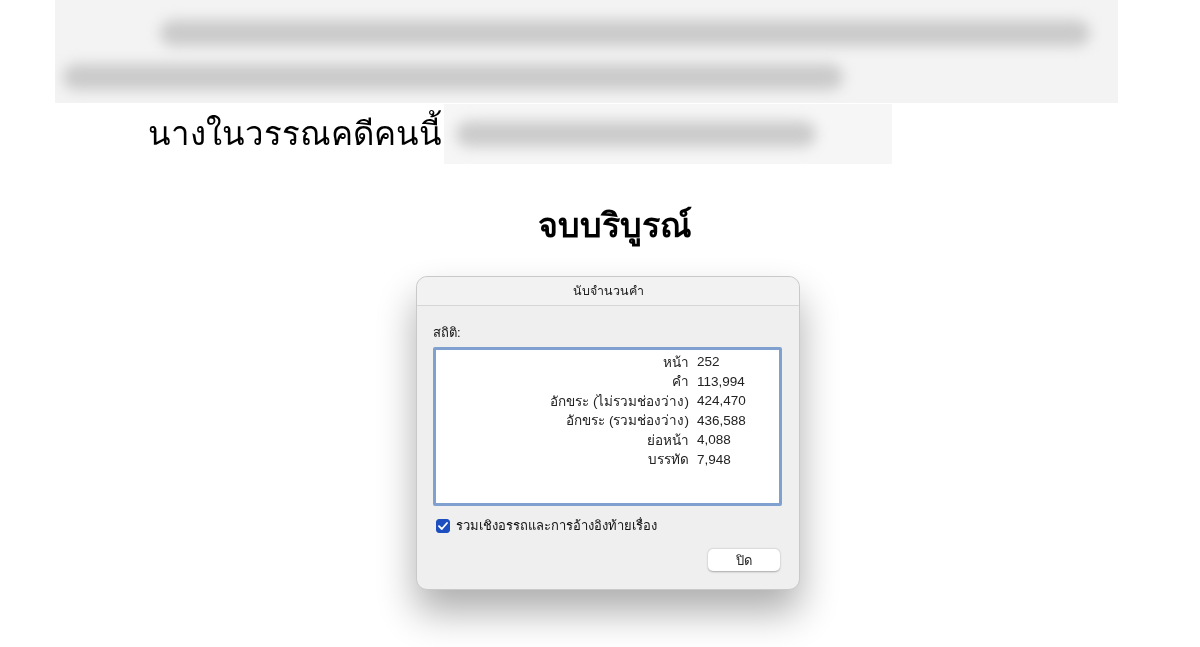 The image size is (1200, 647). What do you see at coordinates (714, 459) in the screenshot?
I see `stat-value: 7,948` at bounding box center [714, 459].